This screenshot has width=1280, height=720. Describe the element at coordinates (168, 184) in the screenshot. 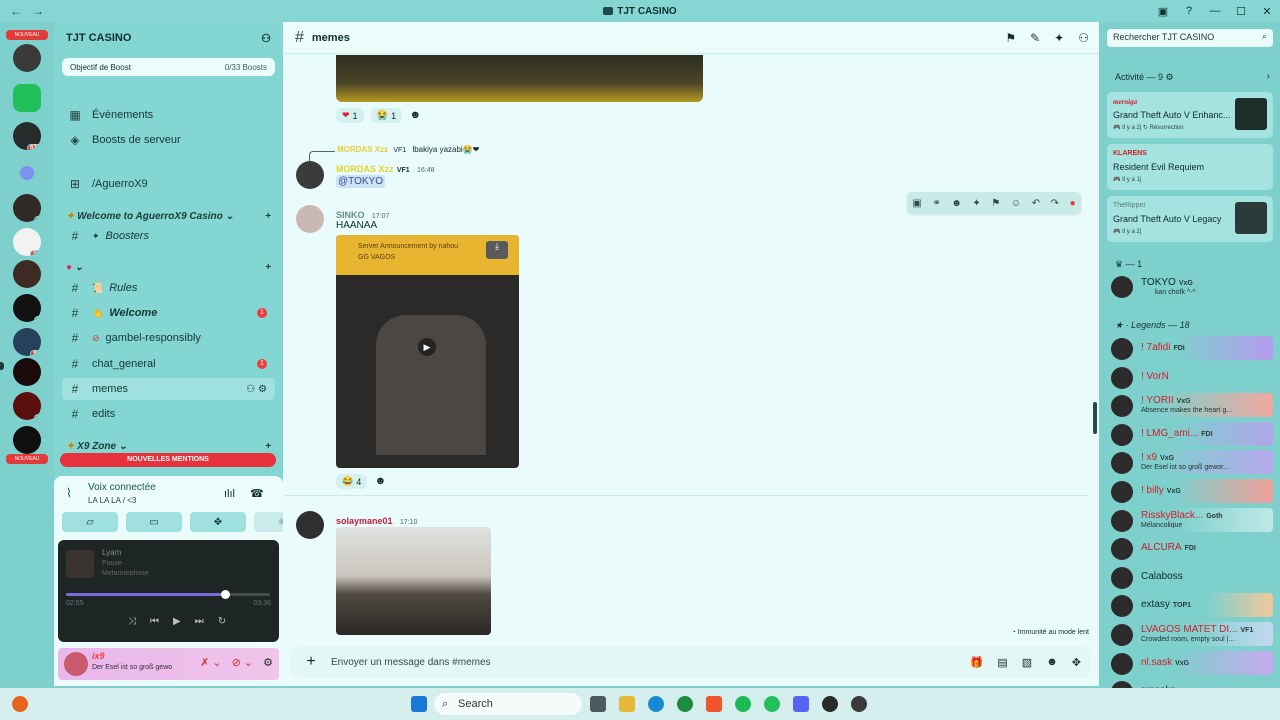

I see `sidebar-item-channels: ⊞/AguerroX9` at that location.